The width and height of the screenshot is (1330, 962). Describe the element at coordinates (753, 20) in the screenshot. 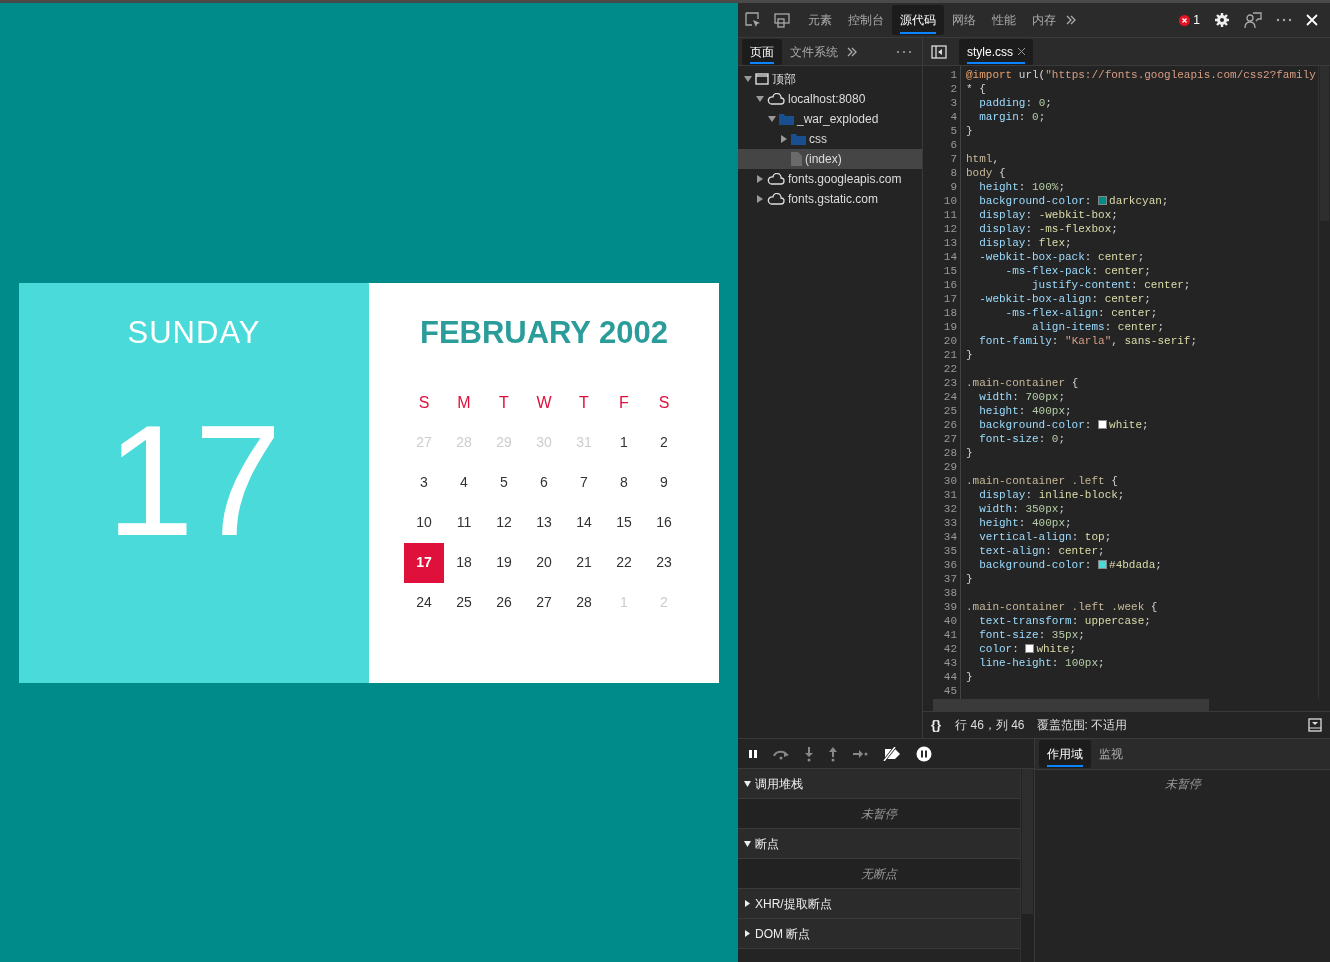

I see `inspect-icon` at that location.